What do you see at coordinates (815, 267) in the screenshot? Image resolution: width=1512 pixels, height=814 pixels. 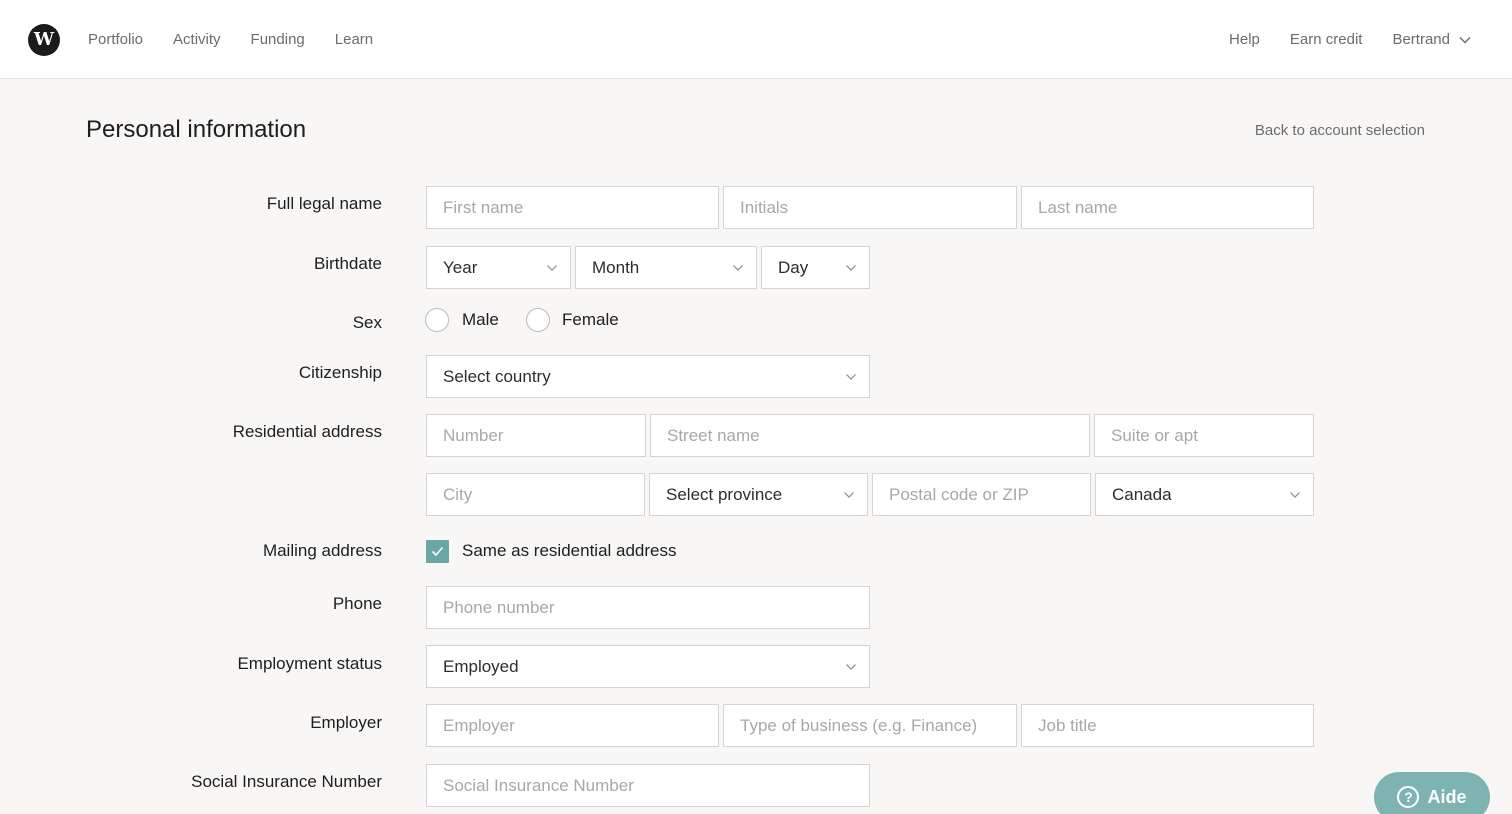 I see `birth-day-select: Day` at bounding box center [815, 267].